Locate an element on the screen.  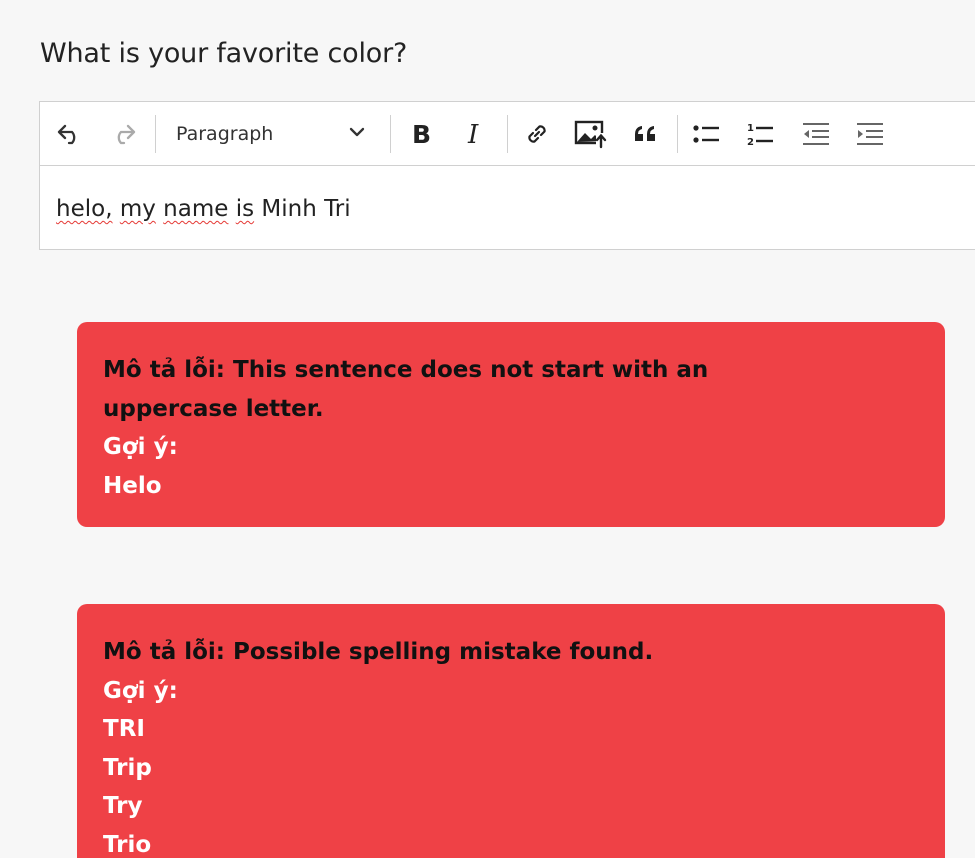
chevron-down-icon is located at coordinates (357, 134).